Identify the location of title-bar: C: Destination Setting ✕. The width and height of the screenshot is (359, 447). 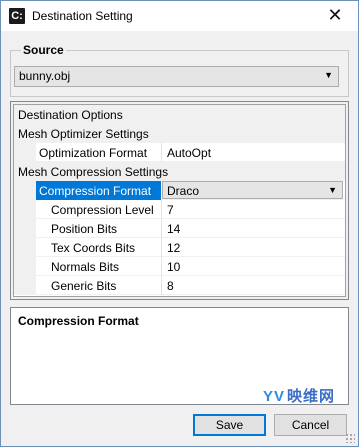
(179, 16).